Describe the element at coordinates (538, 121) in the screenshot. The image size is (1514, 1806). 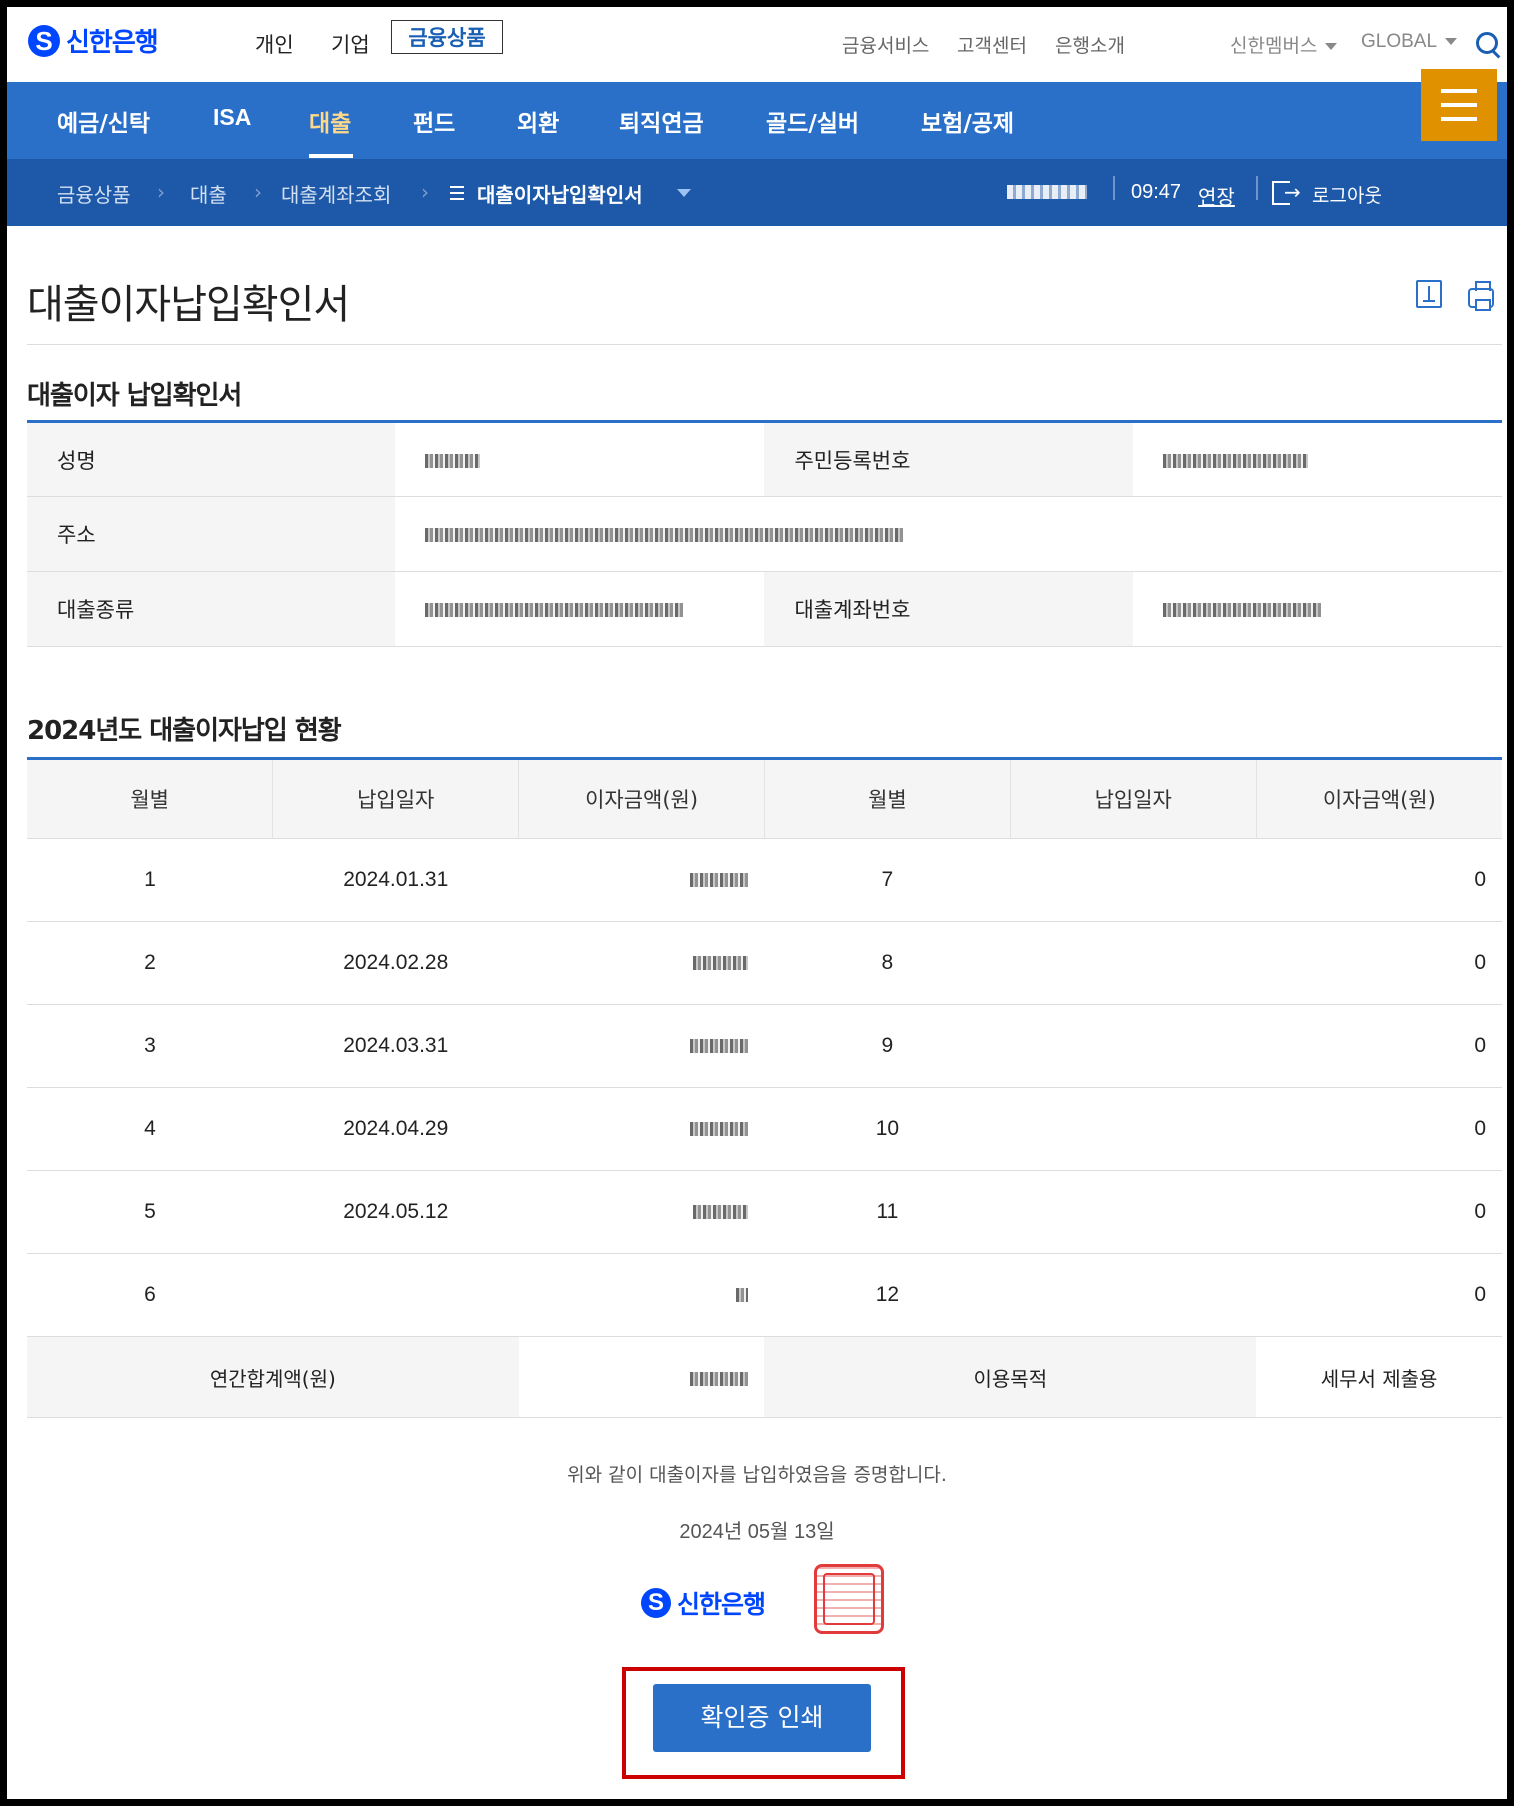
I see `nav-item-forex: 외환` at that location.